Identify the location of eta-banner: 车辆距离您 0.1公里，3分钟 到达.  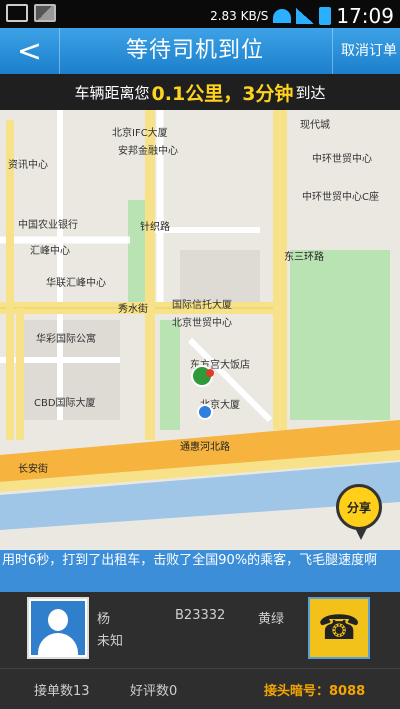
(200, 92).